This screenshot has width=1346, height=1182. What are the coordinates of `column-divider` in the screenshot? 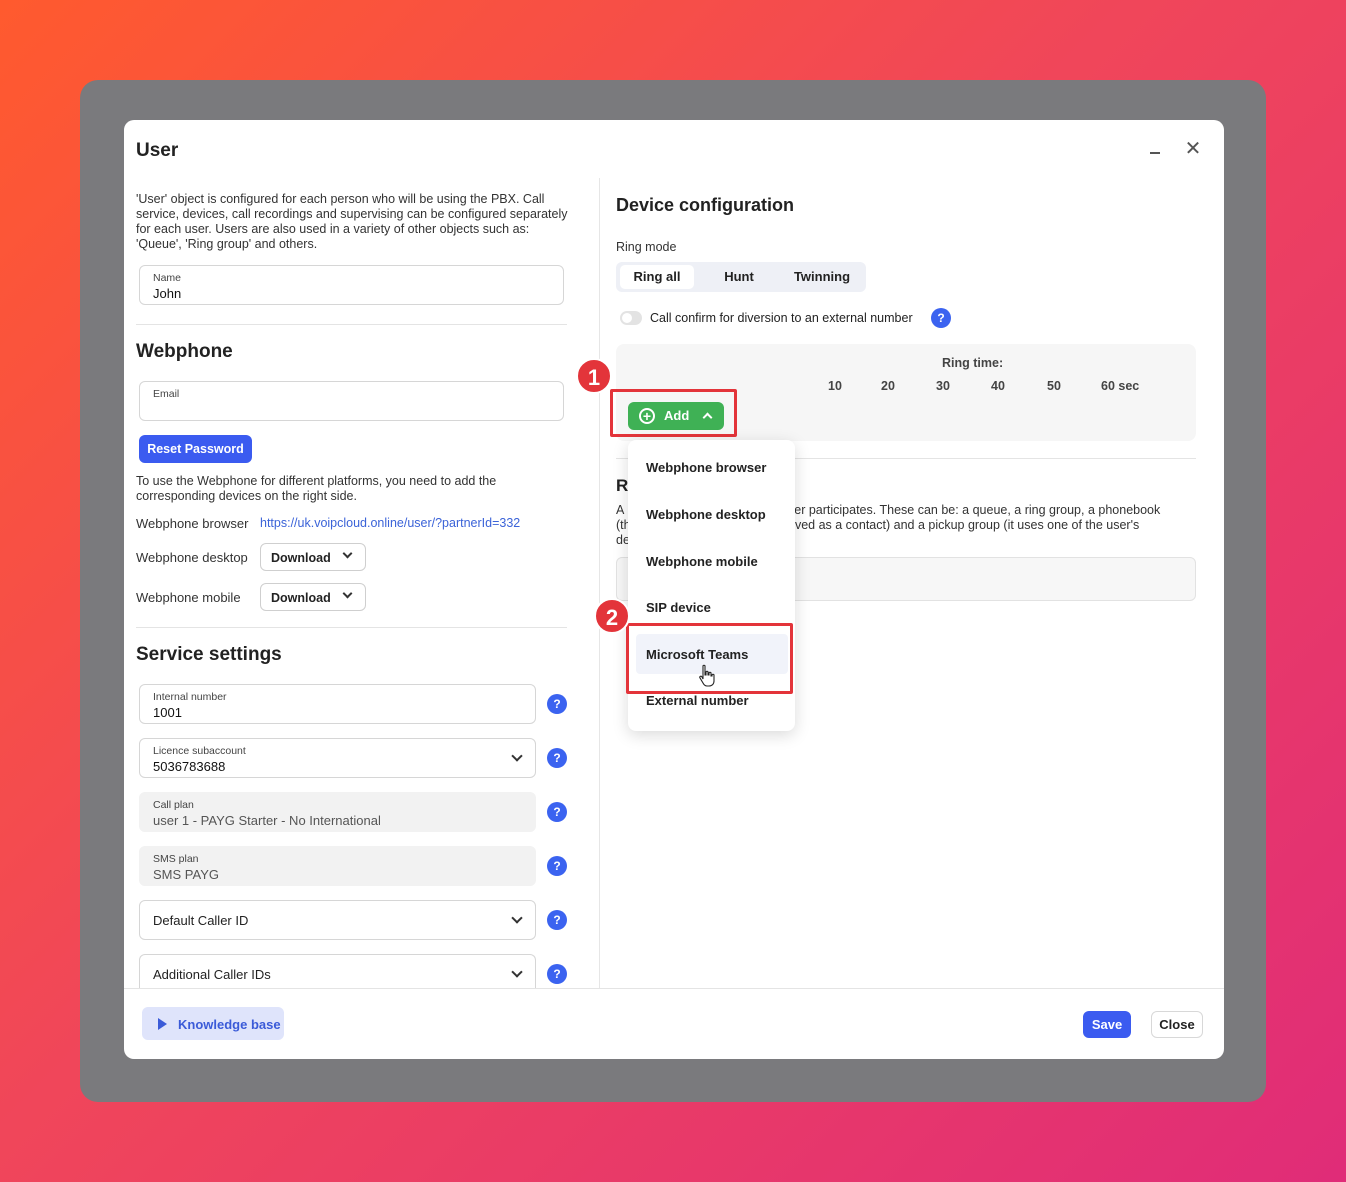 It's located at (599, 583).